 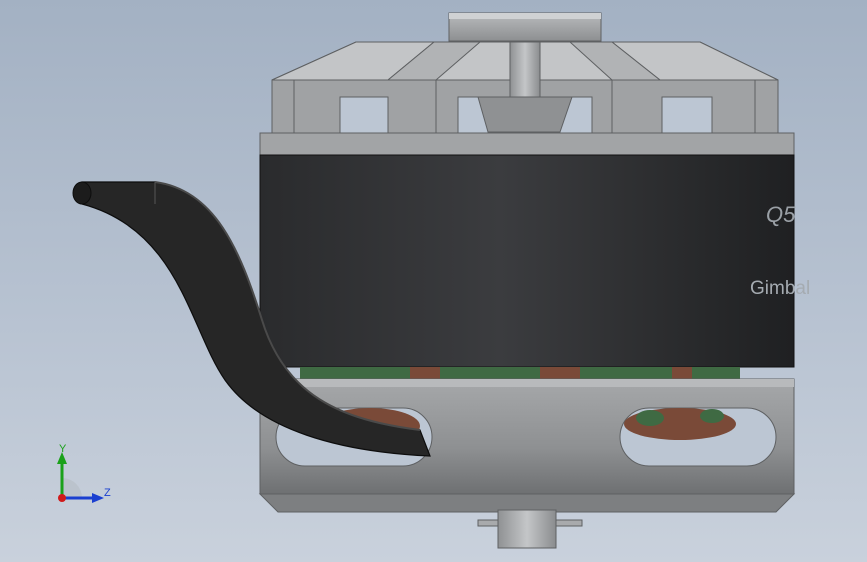 I want to click on model-label: Q5, so click(x=781, y=214).